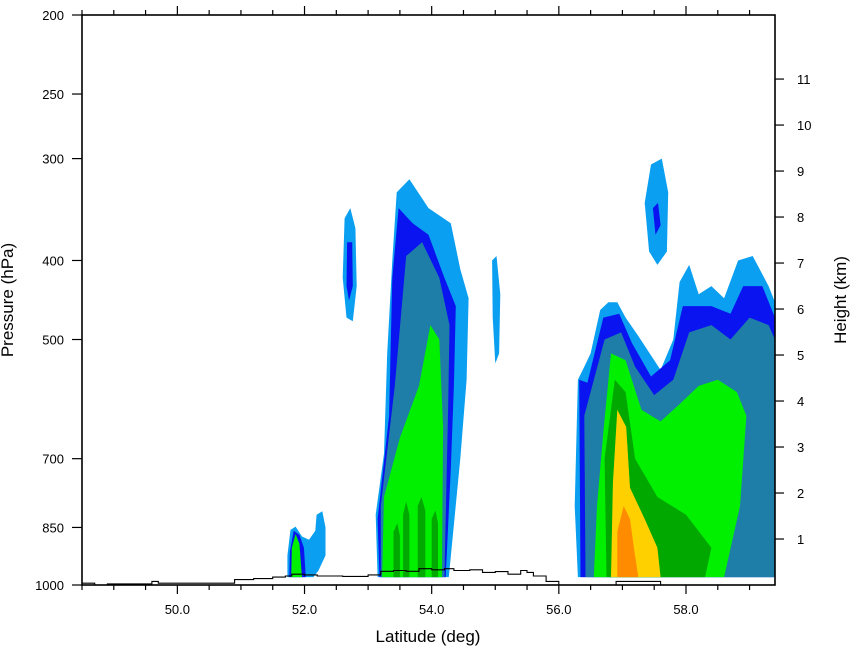 This screenshot has width=850, height=650. What do you see at coordinates (804, 79) in the screenshot?
I see `right-tick-label: 11` at bounding box center [804, 79].